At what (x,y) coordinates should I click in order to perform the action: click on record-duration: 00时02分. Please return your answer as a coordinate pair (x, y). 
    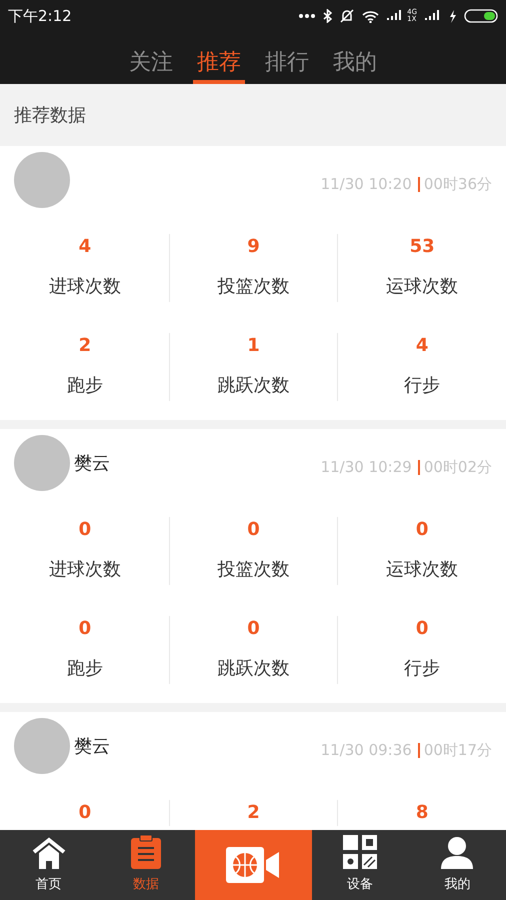
    Looking at the image, I should click on (458, 467).